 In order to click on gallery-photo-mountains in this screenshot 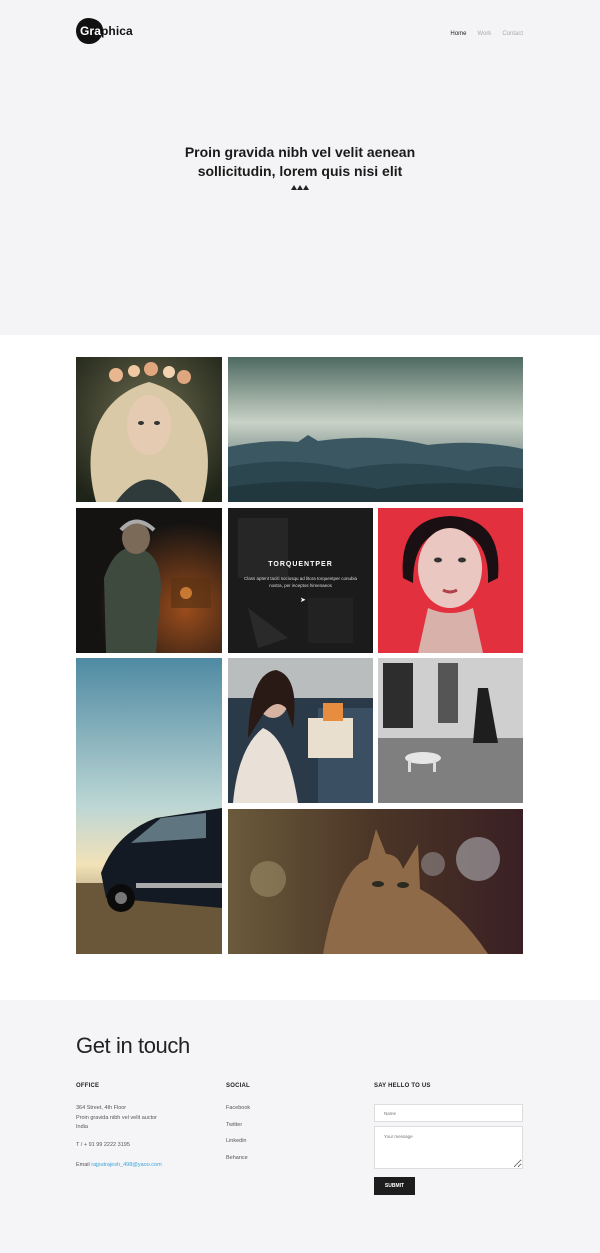, I will do `click(375, 429)`.